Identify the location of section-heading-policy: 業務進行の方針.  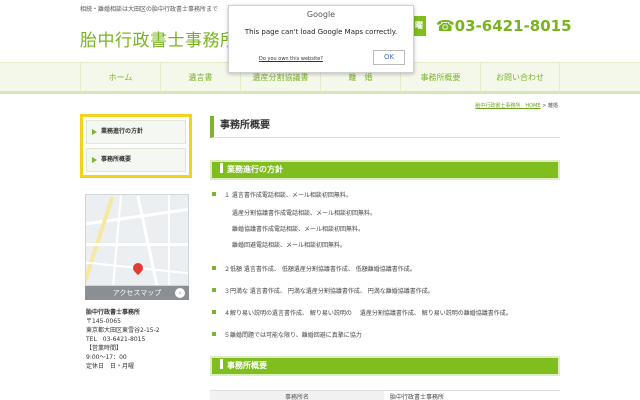
(385, 170).